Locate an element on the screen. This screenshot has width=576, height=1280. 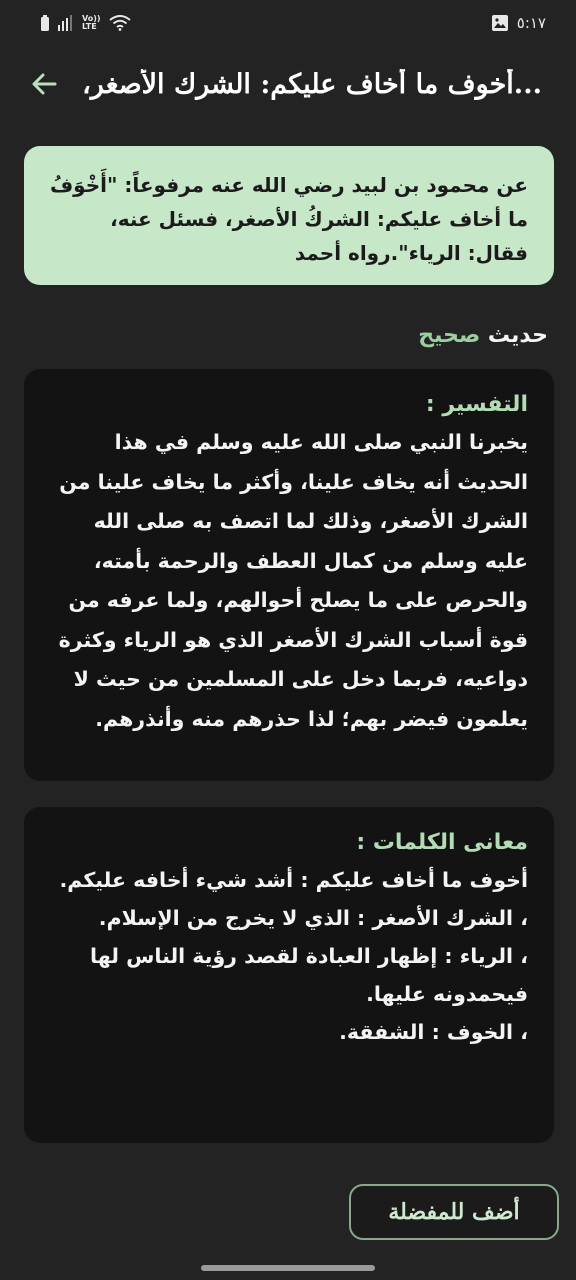
status-right: ٥:١٧ is located at coordinates (518, 23).